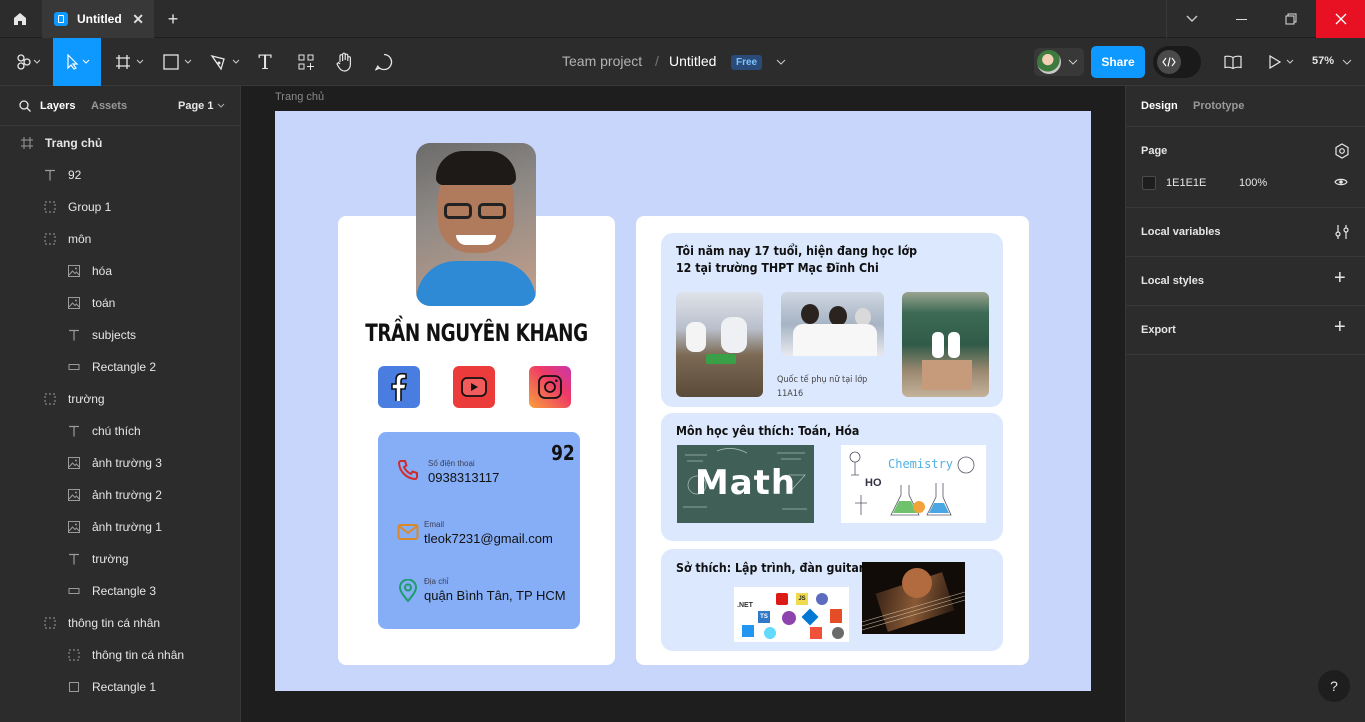  What do you see at coordinates (745, 484) in the screenshot?
I see `math-image: Math` at bounding box center [745, 484].